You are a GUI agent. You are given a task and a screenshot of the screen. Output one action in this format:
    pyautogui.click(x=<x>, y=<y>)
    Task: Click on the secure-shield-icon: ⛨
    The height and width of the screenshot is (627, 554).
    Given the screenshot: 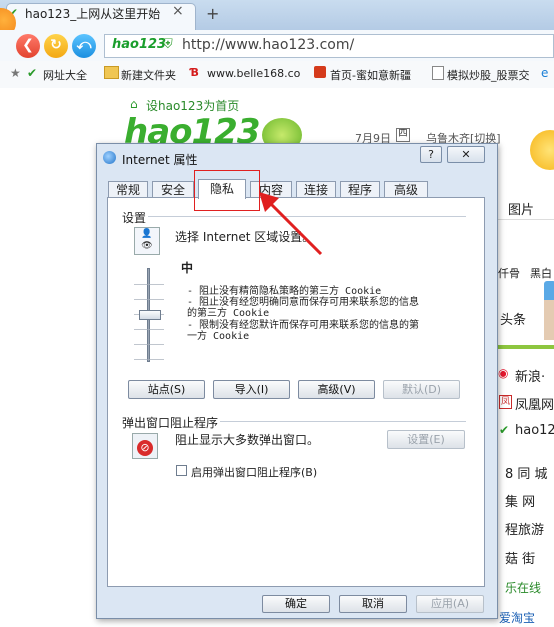 What is the action you would take?
    pyautogui.click(x=168, y=44)
    